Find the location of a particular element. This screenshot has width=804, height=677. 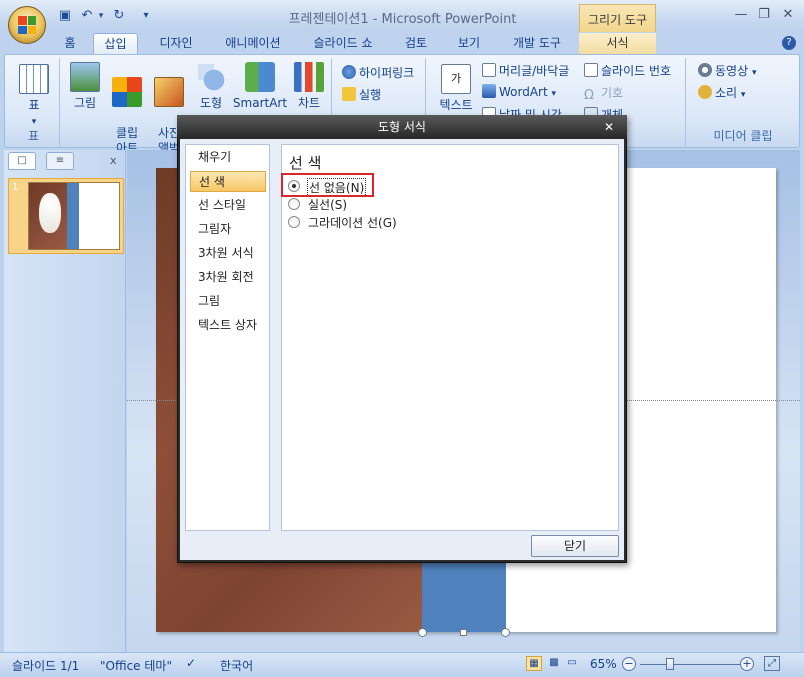

status-theme: "Office 테마" is located at coordinates (136, 665).